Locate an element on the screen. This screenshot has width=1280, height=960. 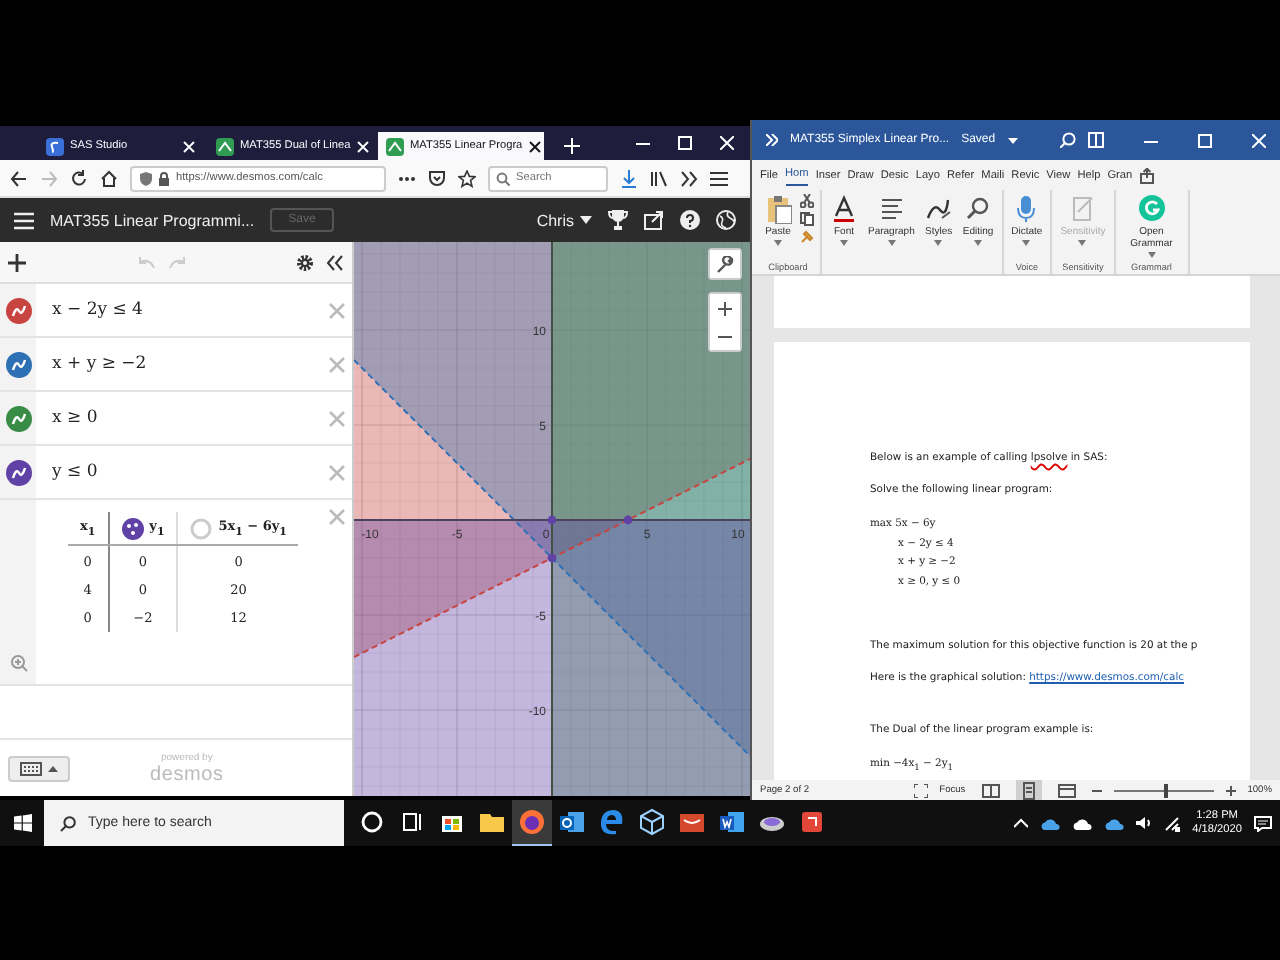
sas-logo-icon is located at coordinates (55, 146).